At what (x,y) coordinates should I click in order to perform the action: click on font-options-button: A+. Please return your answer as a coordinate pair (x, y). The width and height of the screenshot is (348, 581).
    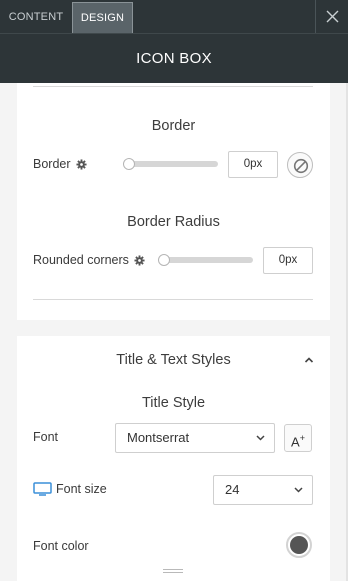
    Looking at the image, I should click on (298, 438).